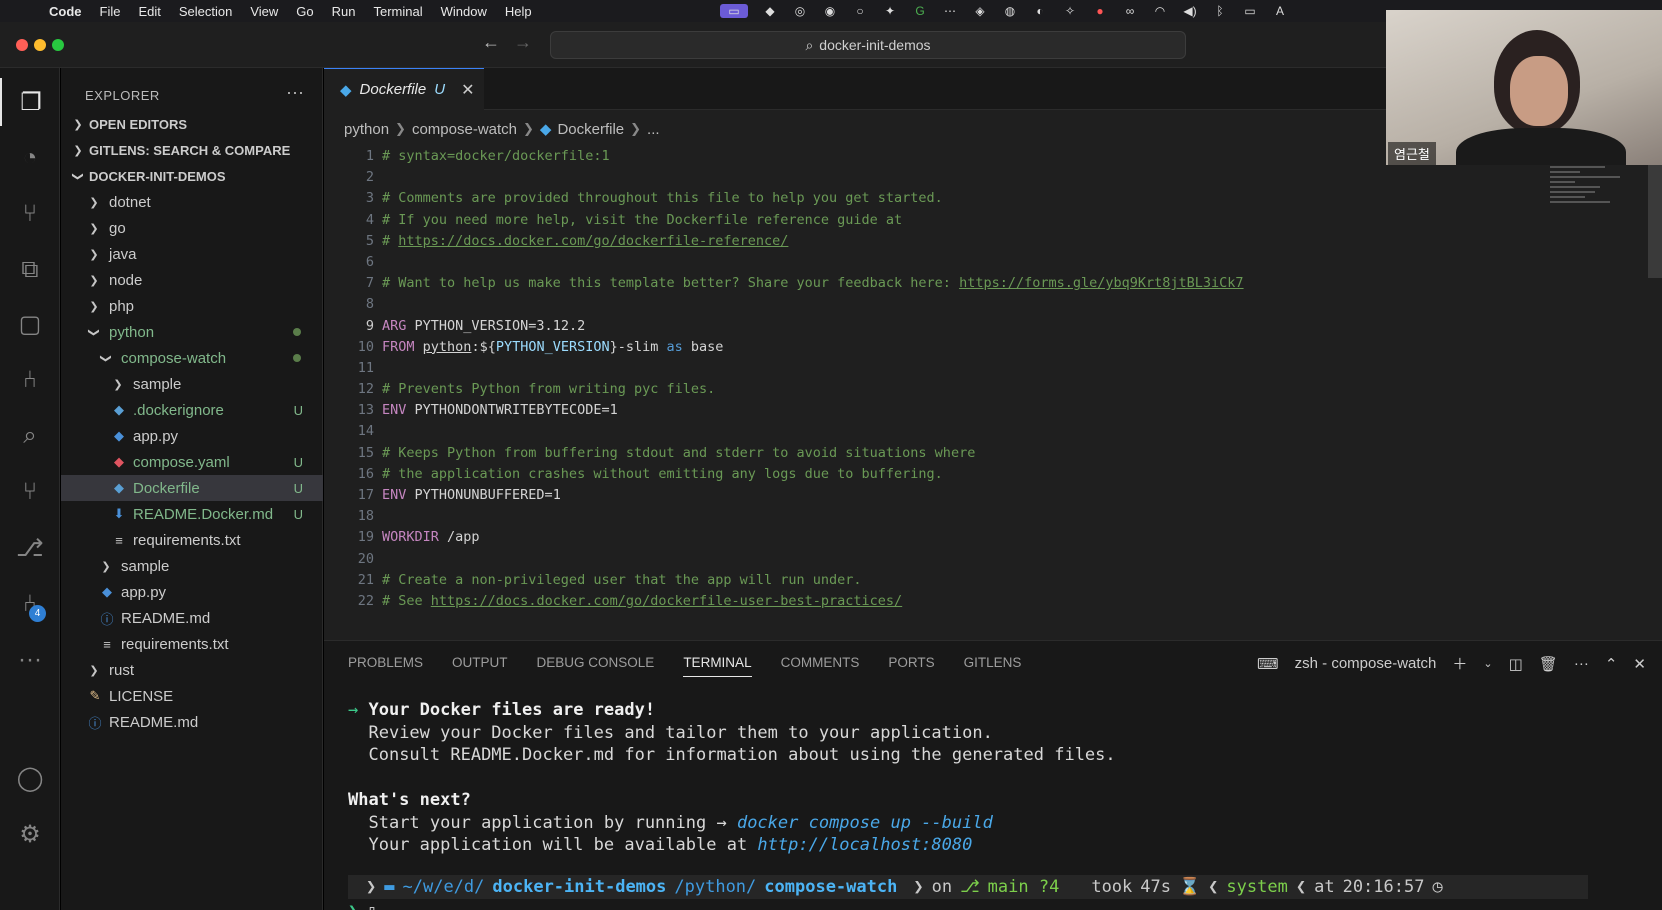 The width and height of the screenshot is (1662, 910). What do you see at coordinates (1581, 663) in the screenshot?
I see `more-actions-icon: ···` at bounding box center [1581, 663].